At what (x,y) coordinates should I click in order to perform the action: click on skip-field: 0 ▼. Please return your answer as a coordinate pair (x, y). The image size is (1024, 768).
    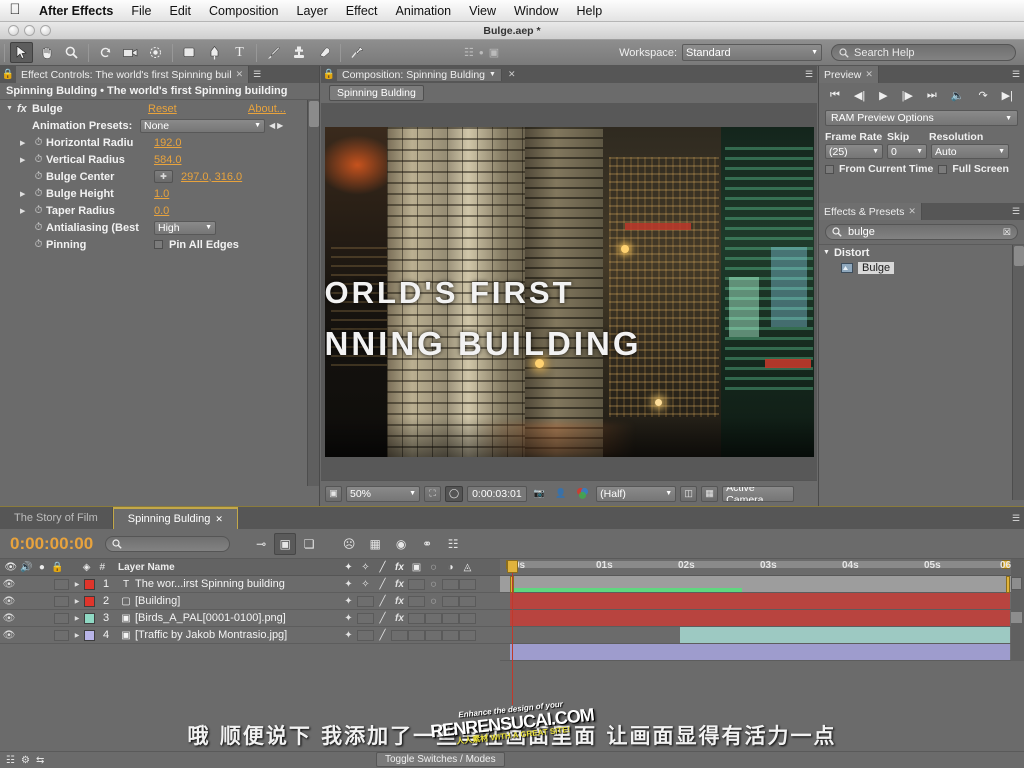
    Looking at the image, I should click on (907, 151).